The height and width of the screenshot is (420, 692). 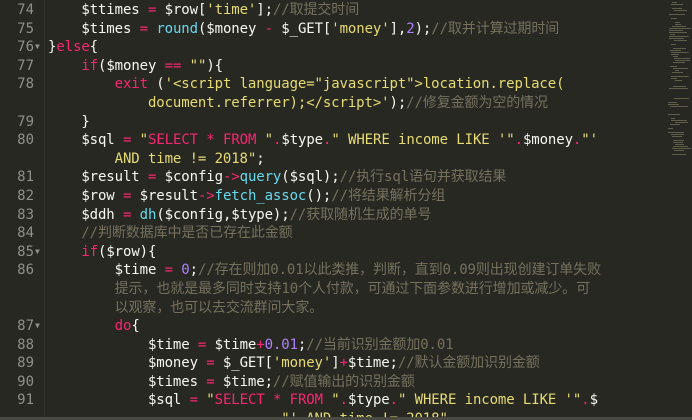 What do you see at coordinates (25, 140) in the screenshot?
I see `line-number: 80` at bounding box center [25, 140].